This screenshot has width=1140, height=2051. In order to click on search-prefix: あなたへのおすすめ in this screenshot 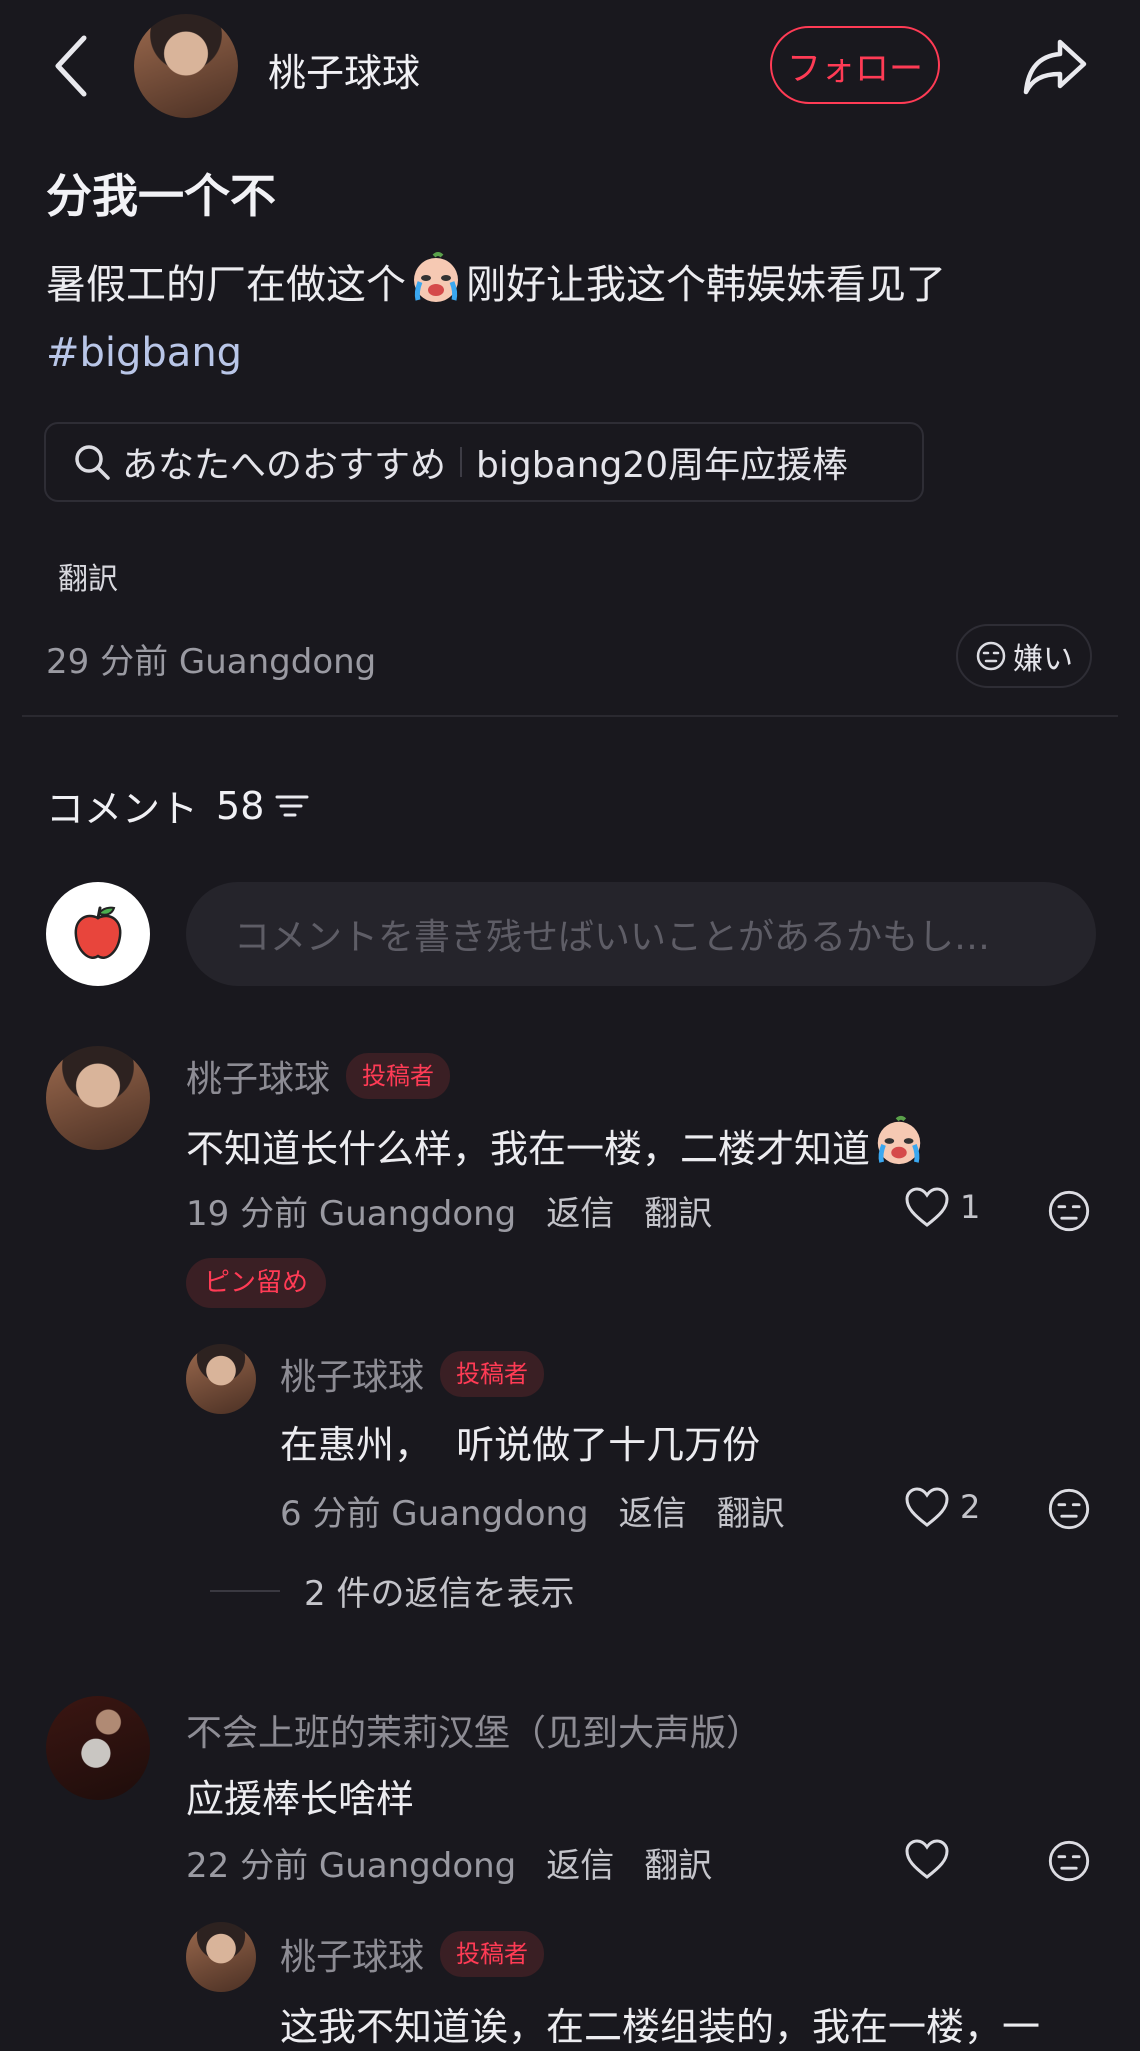, I will do `click(284, 465)`.